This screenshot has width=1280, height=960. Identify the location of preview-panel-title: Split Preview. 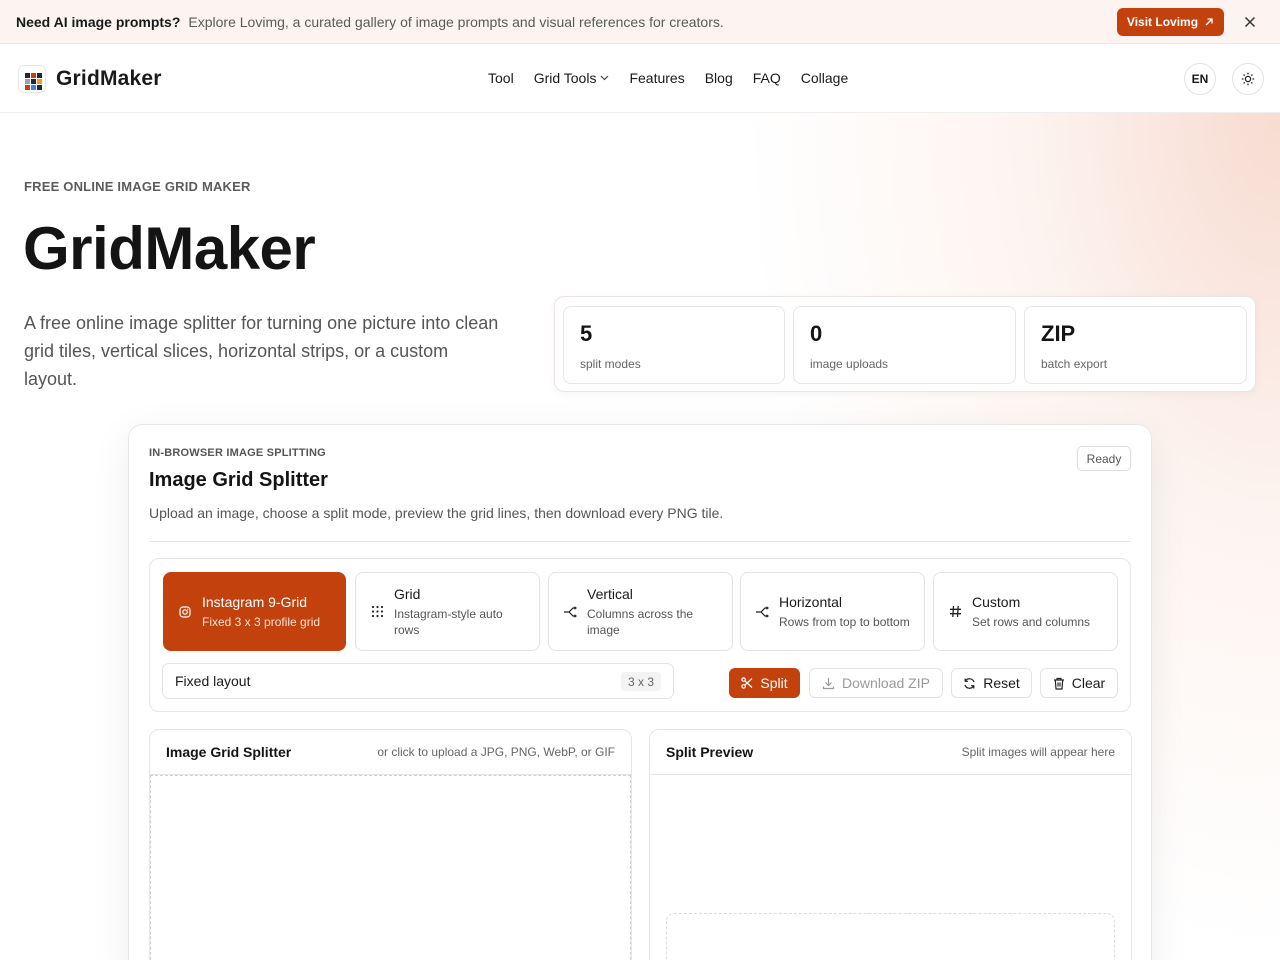
(710, 752).